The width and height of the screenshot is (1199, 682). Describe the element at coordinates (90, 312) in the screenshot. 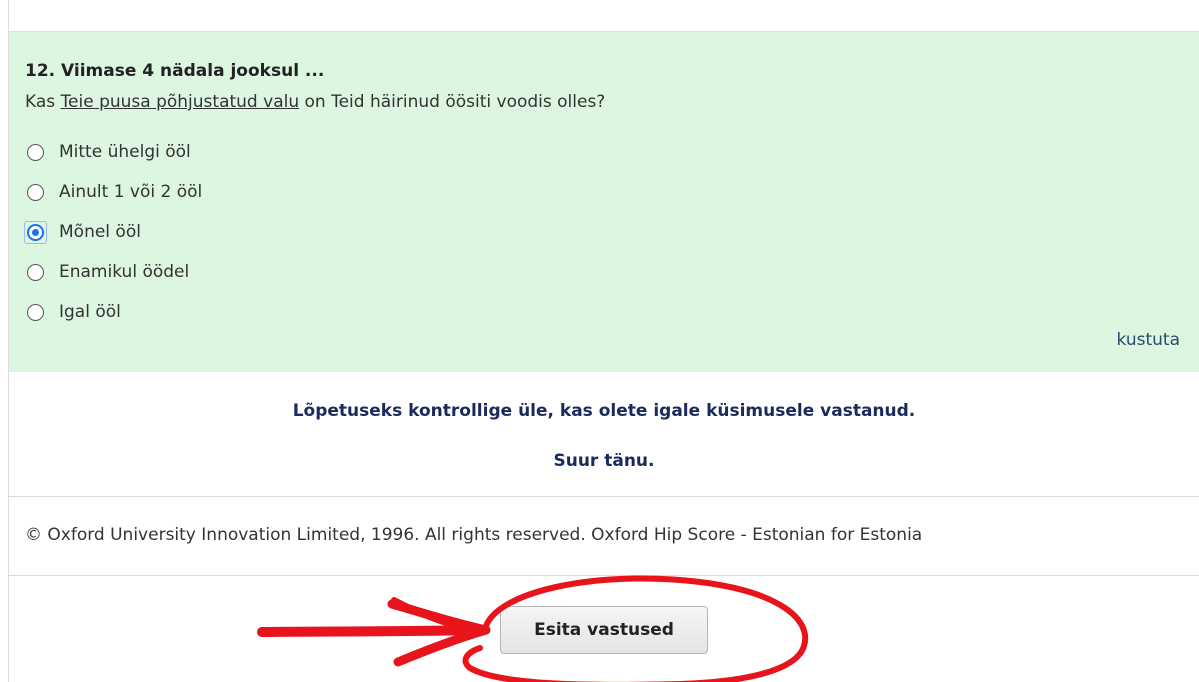

I see `answer-option-label: Igal ööl` at that location.